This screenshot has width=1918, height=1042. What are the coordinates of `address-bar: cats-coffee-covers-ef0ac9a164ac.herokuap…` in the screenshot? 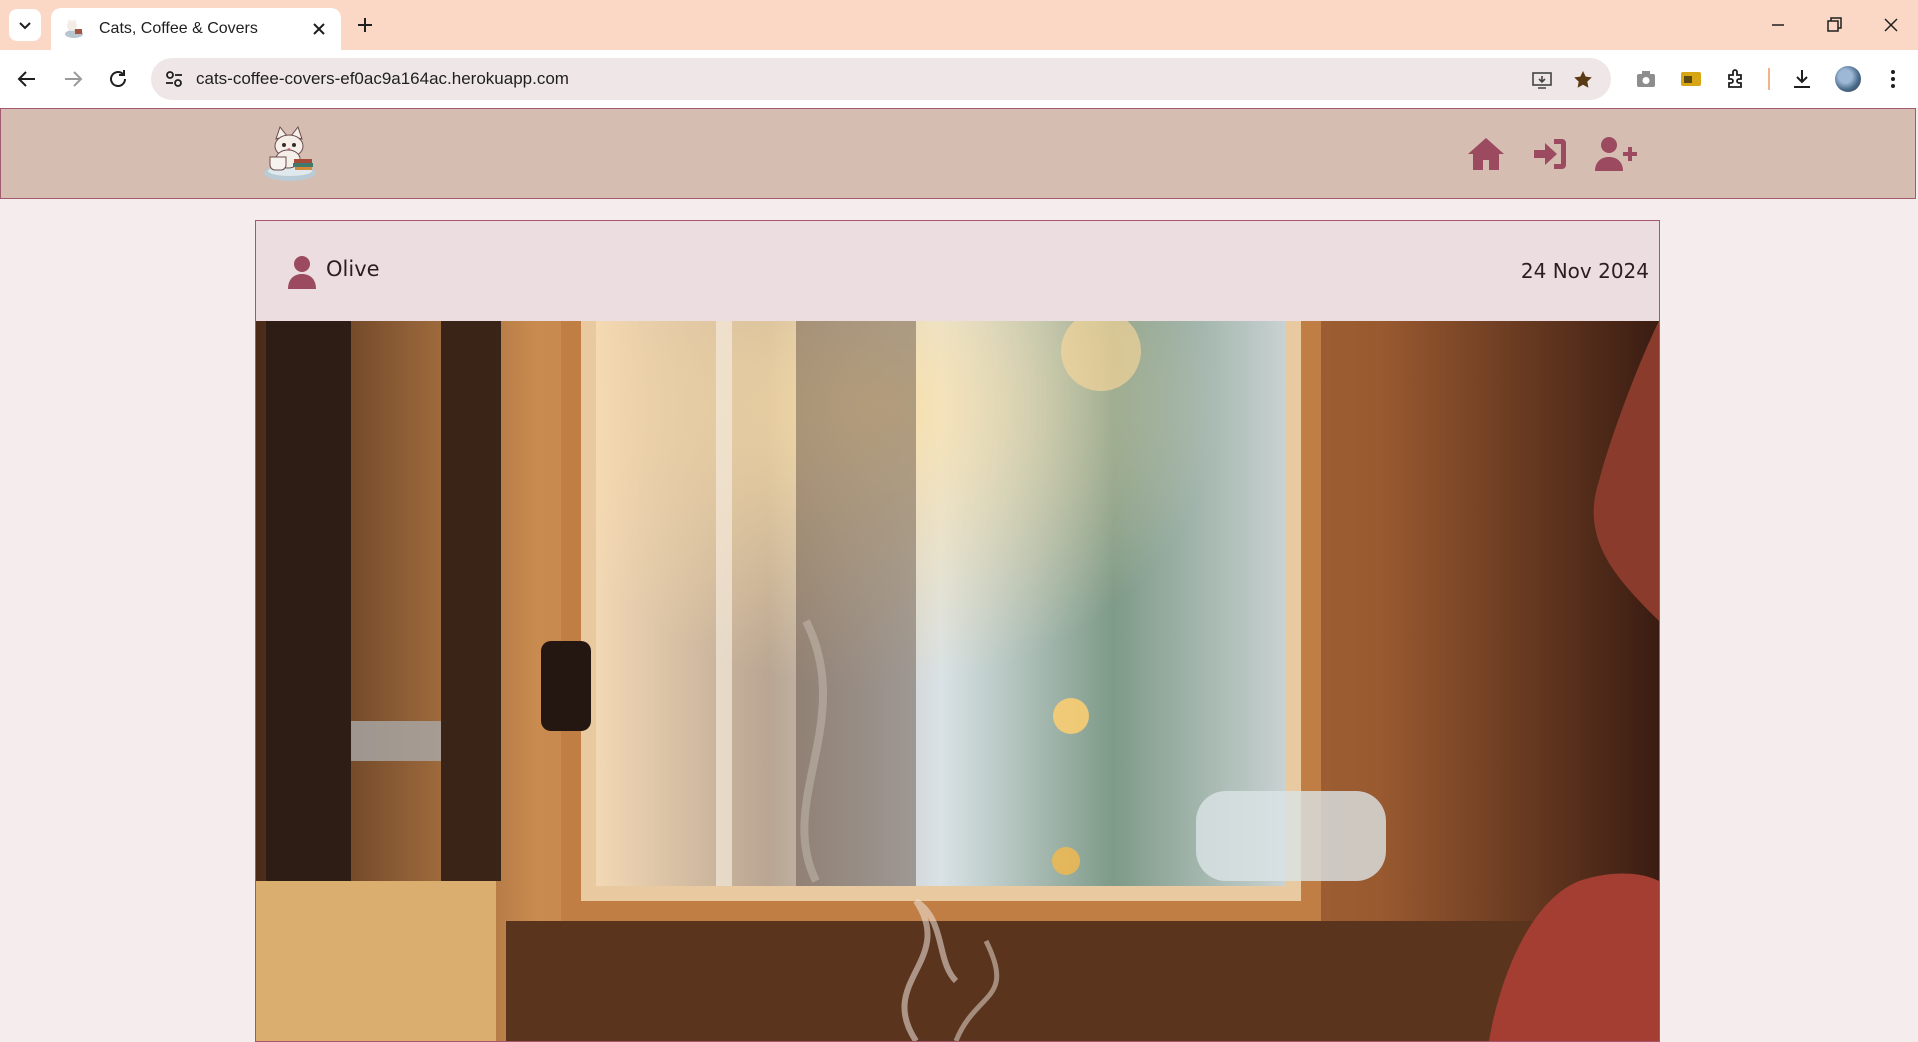 It's located at (881, 79).